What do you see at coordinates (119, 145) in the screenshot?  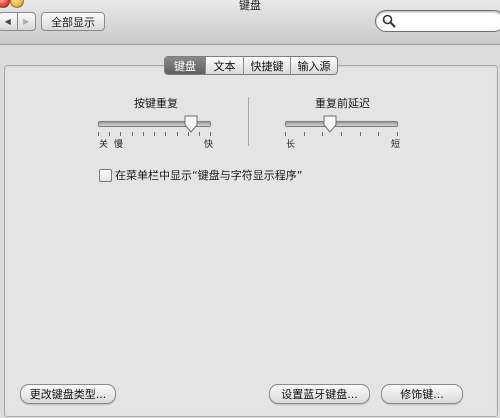 I see `key-repeat-slow-label: 慢` at bounding box center [119, 145].